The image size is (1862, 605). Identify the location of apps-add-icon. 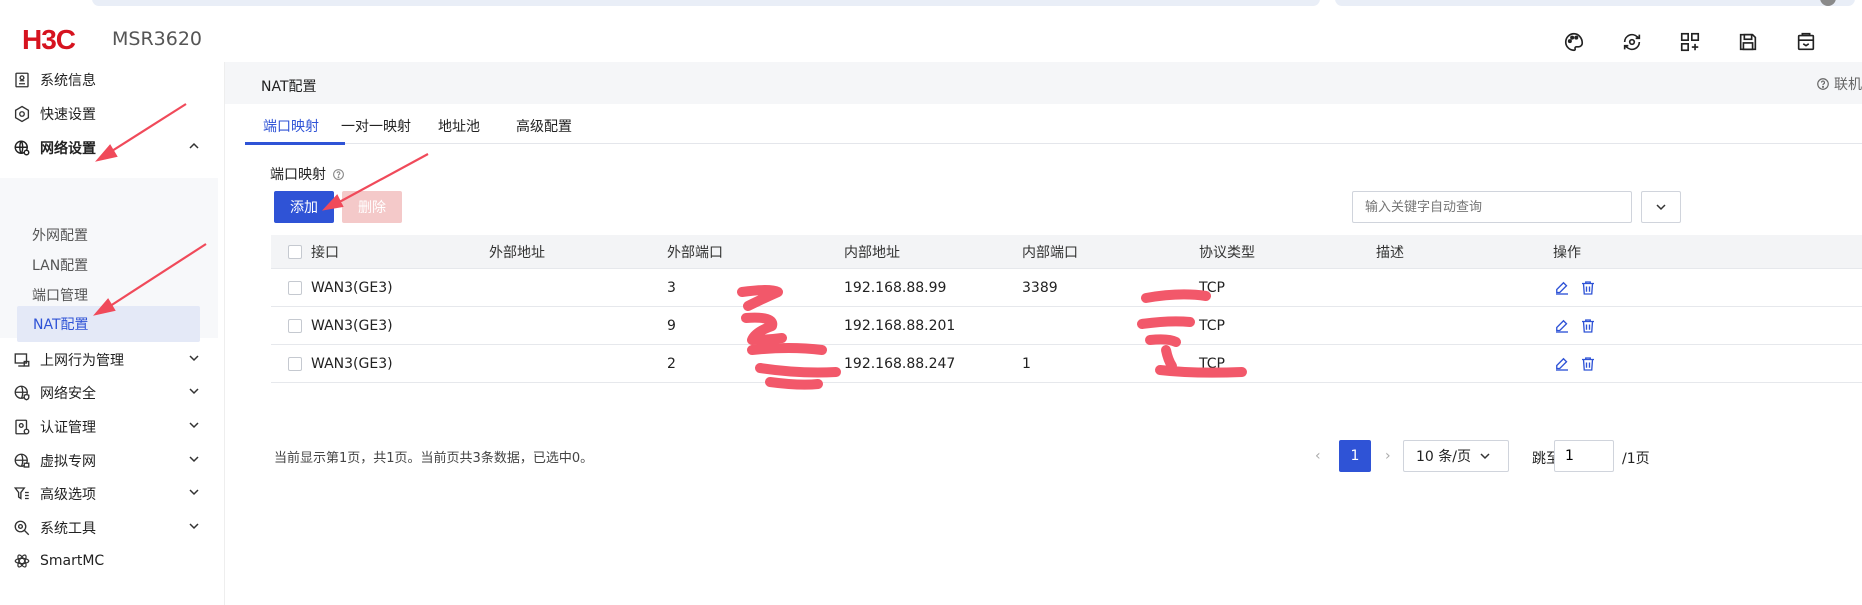
(1690, 42).